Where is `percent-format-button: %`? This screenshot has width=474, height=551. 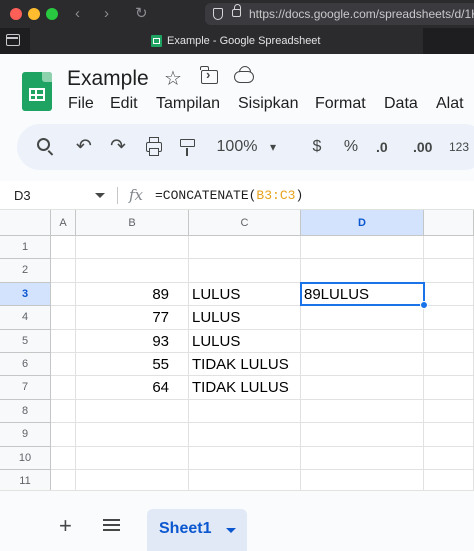
percent-format-button: % is located at coordinates (351, 147).